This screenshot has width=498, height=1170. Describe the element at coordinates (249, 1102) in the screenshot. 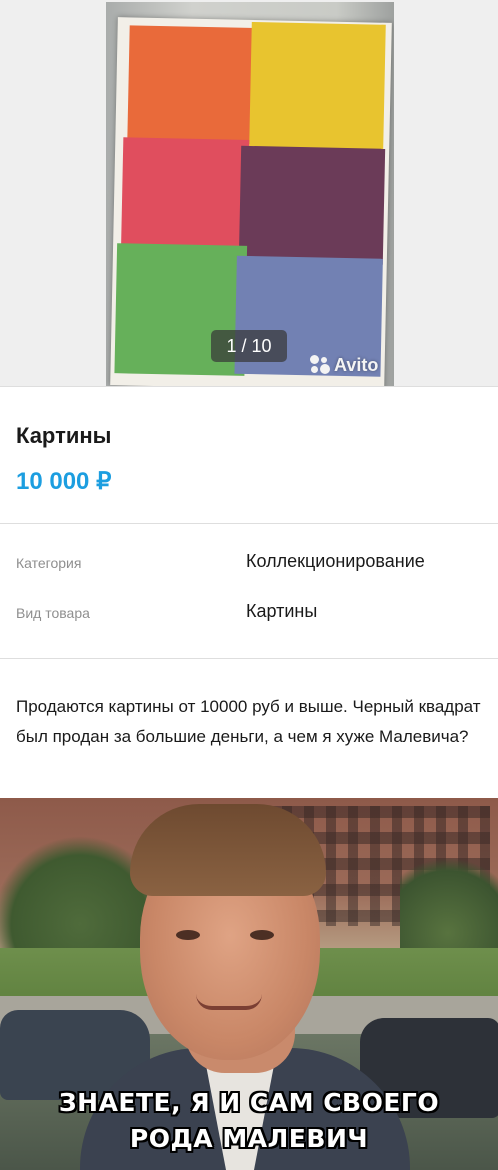

I see `meme-caption-line: ЗНАЕТЕ, Я И САМ СВОЕГО` at that location.